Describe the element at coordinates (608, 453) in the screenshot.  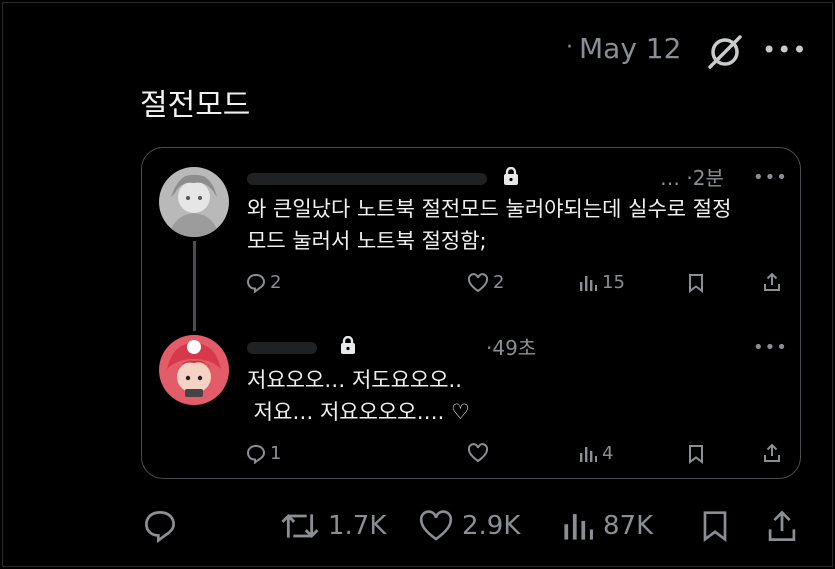
I see `views-count: 4` at that location.